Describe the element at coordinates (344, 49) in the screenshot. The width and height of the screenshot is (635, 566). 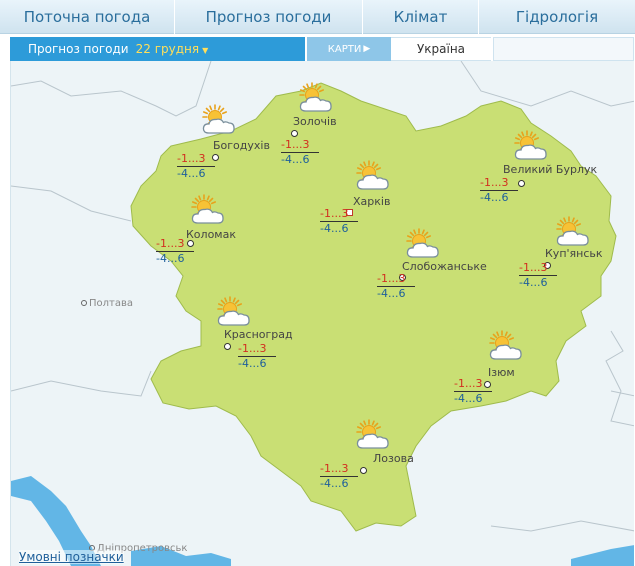
I see `maps-button-label: КАРТИ` at that location.